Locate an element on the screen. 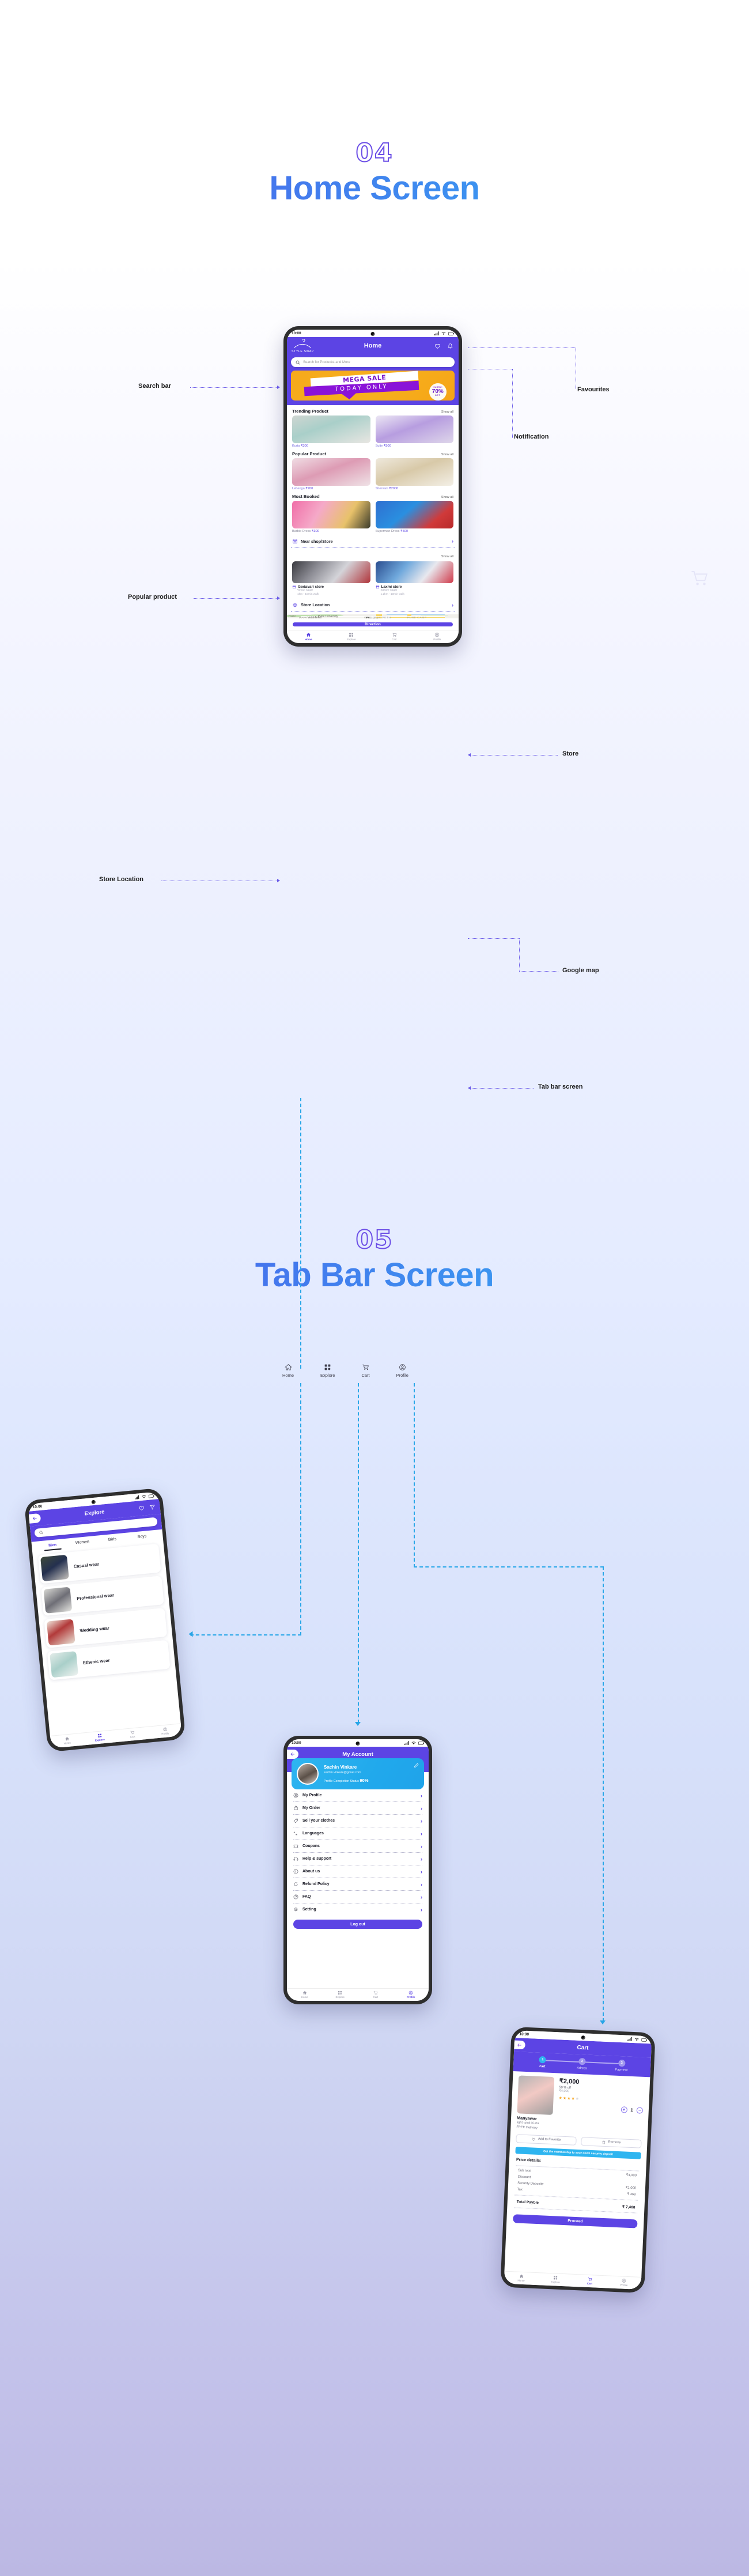  tab-women: Women is located at coordinates (82, 1544).